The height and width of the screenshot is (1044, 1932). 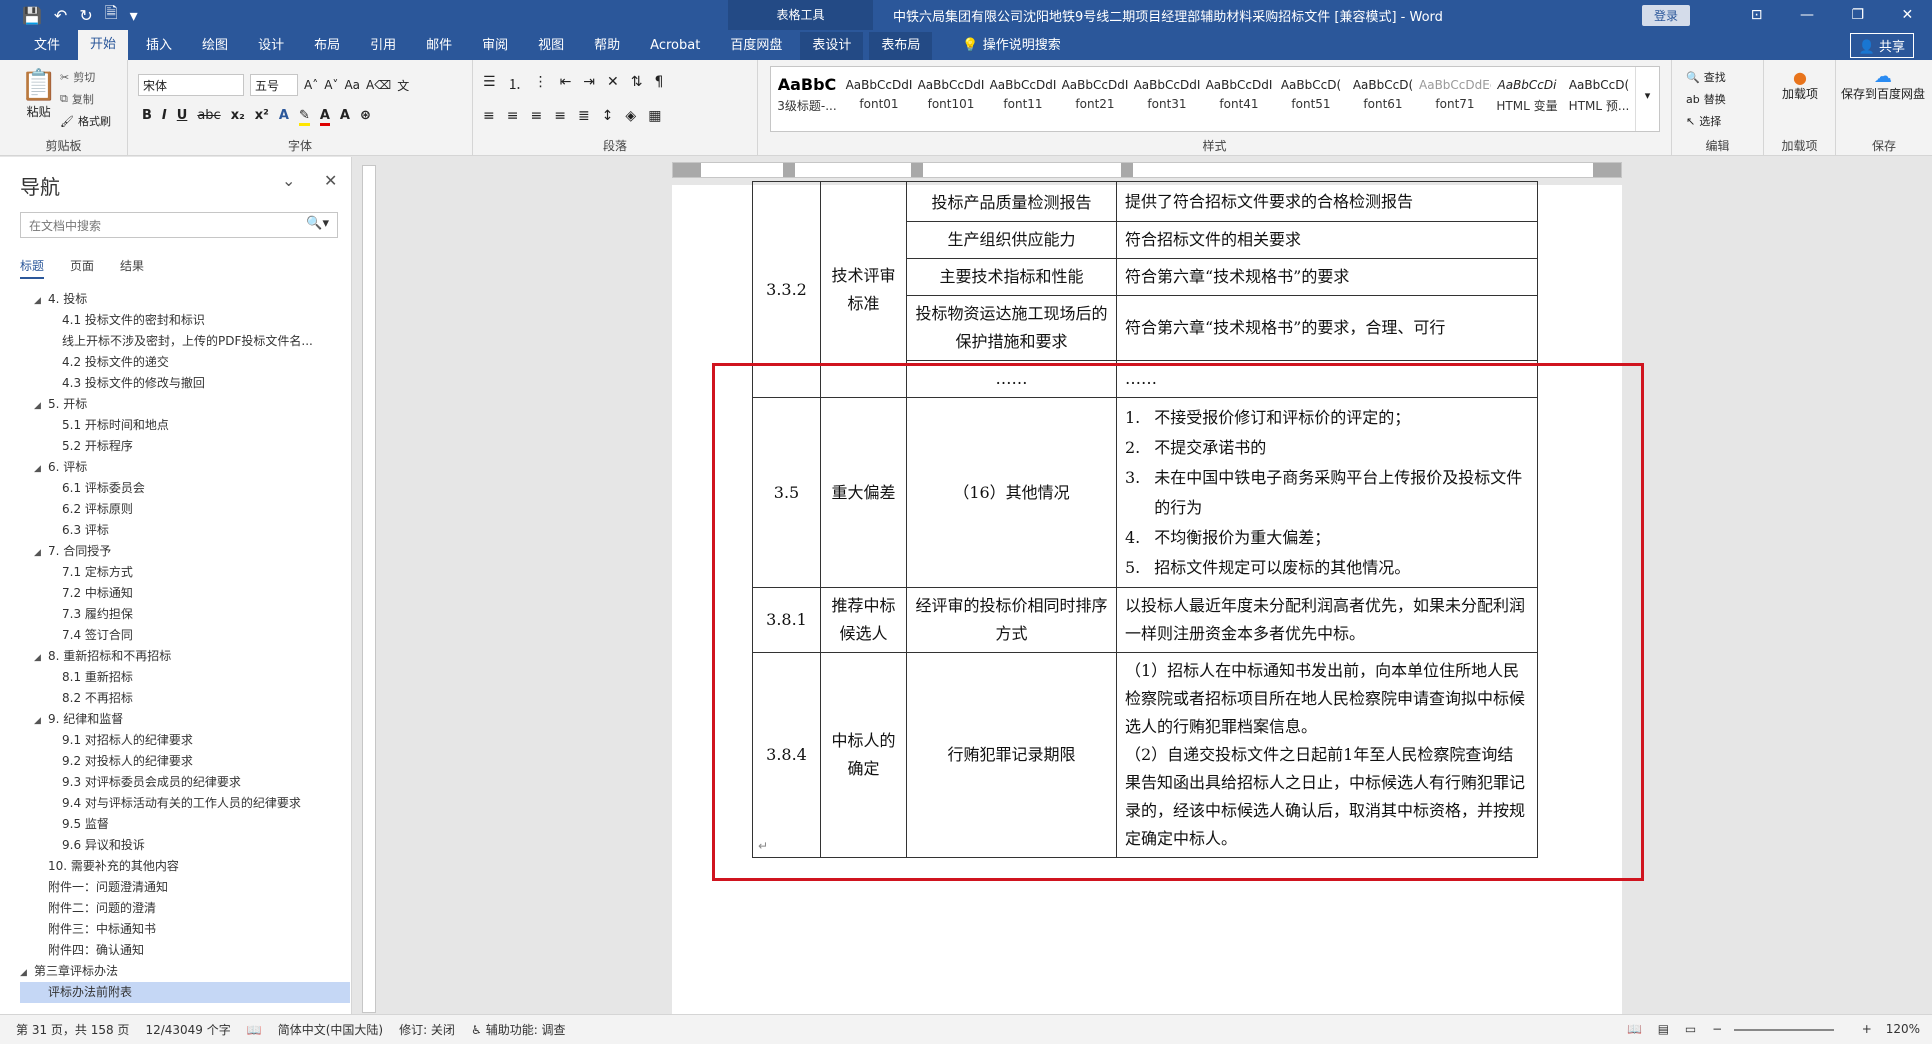 I want to click on tab-references: 引用, so click(x=383, y=46).